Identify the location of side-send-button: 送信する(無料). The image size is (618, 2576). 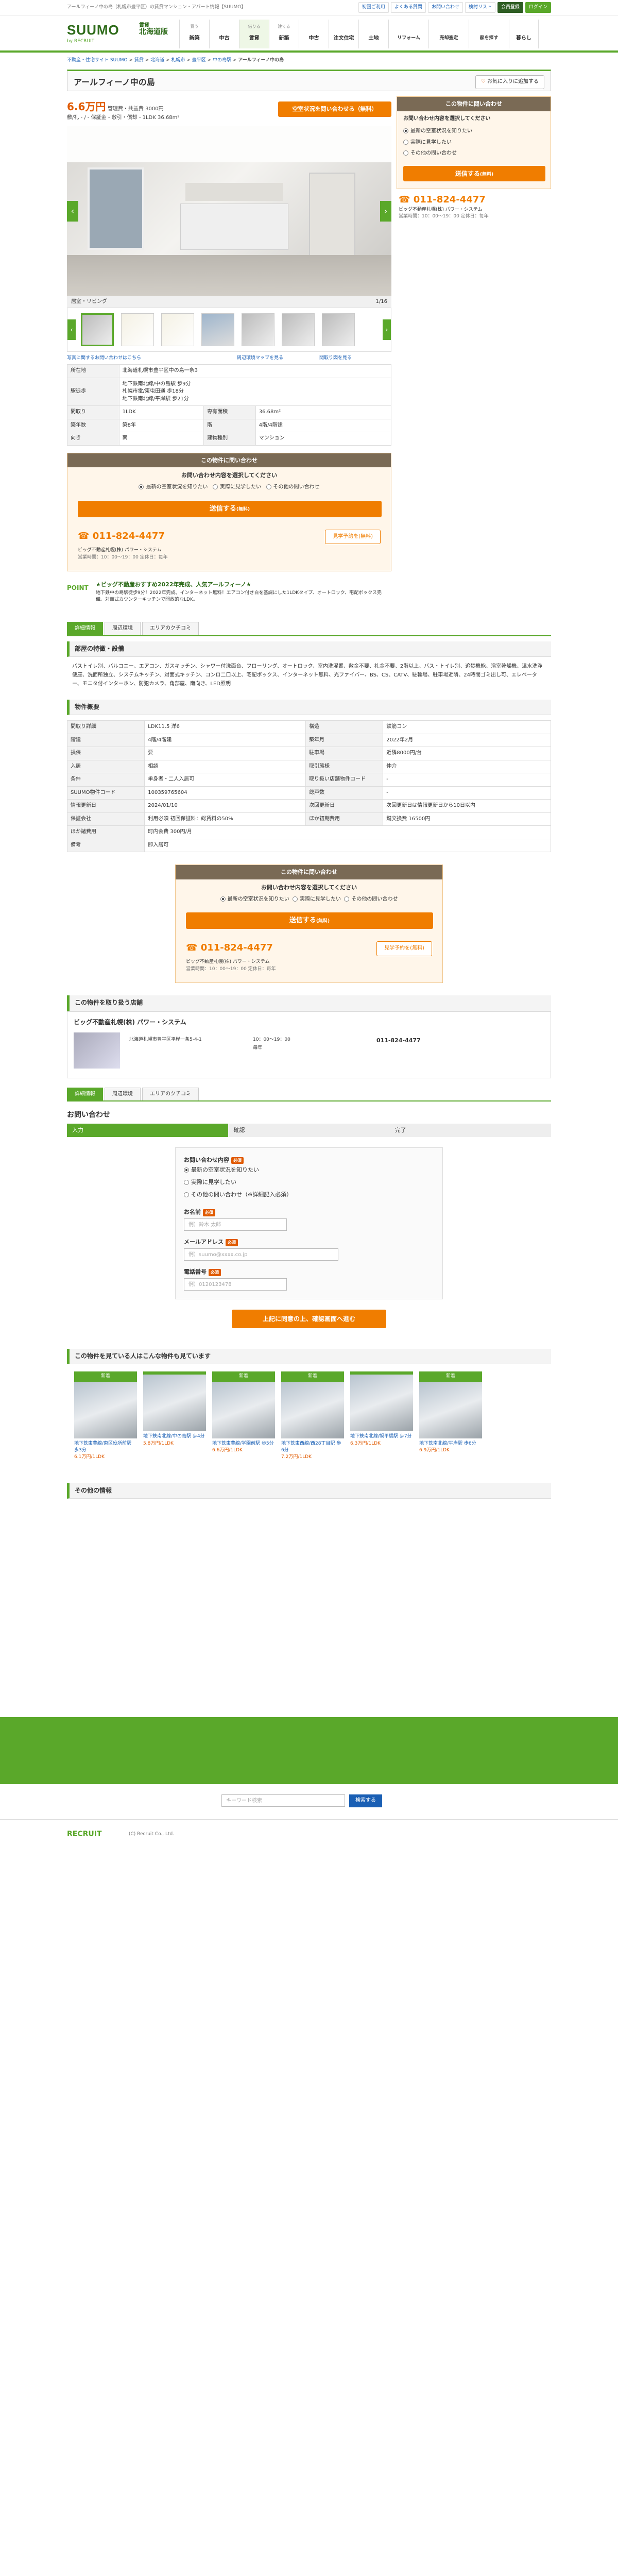
(474, 174).